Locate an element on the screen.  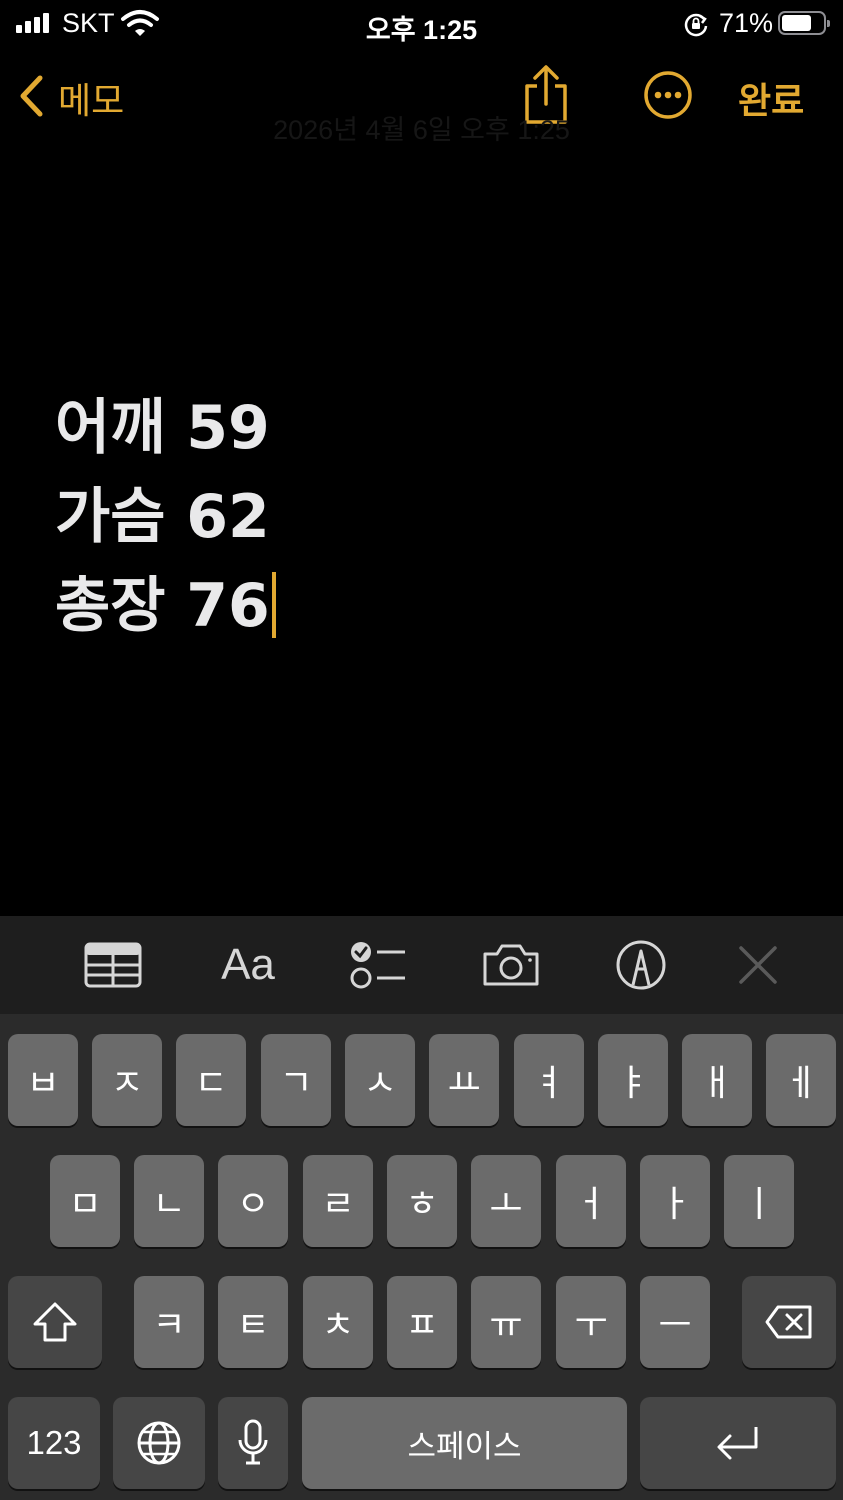
close-icon is located at coordinates (758, 965).